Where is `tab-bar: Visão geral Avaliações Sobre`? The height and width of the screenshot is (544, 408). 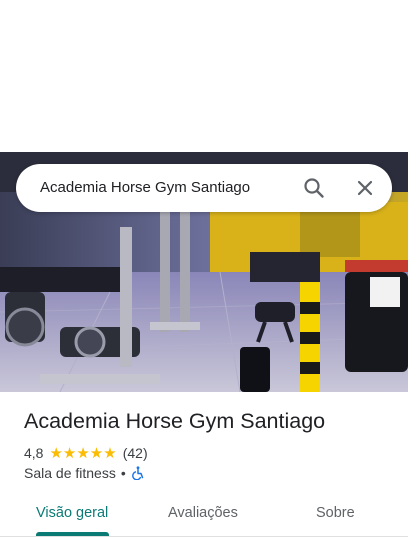
tab-bar: Visão geral Avaliações Sobre is located at coordinates (204, 514).